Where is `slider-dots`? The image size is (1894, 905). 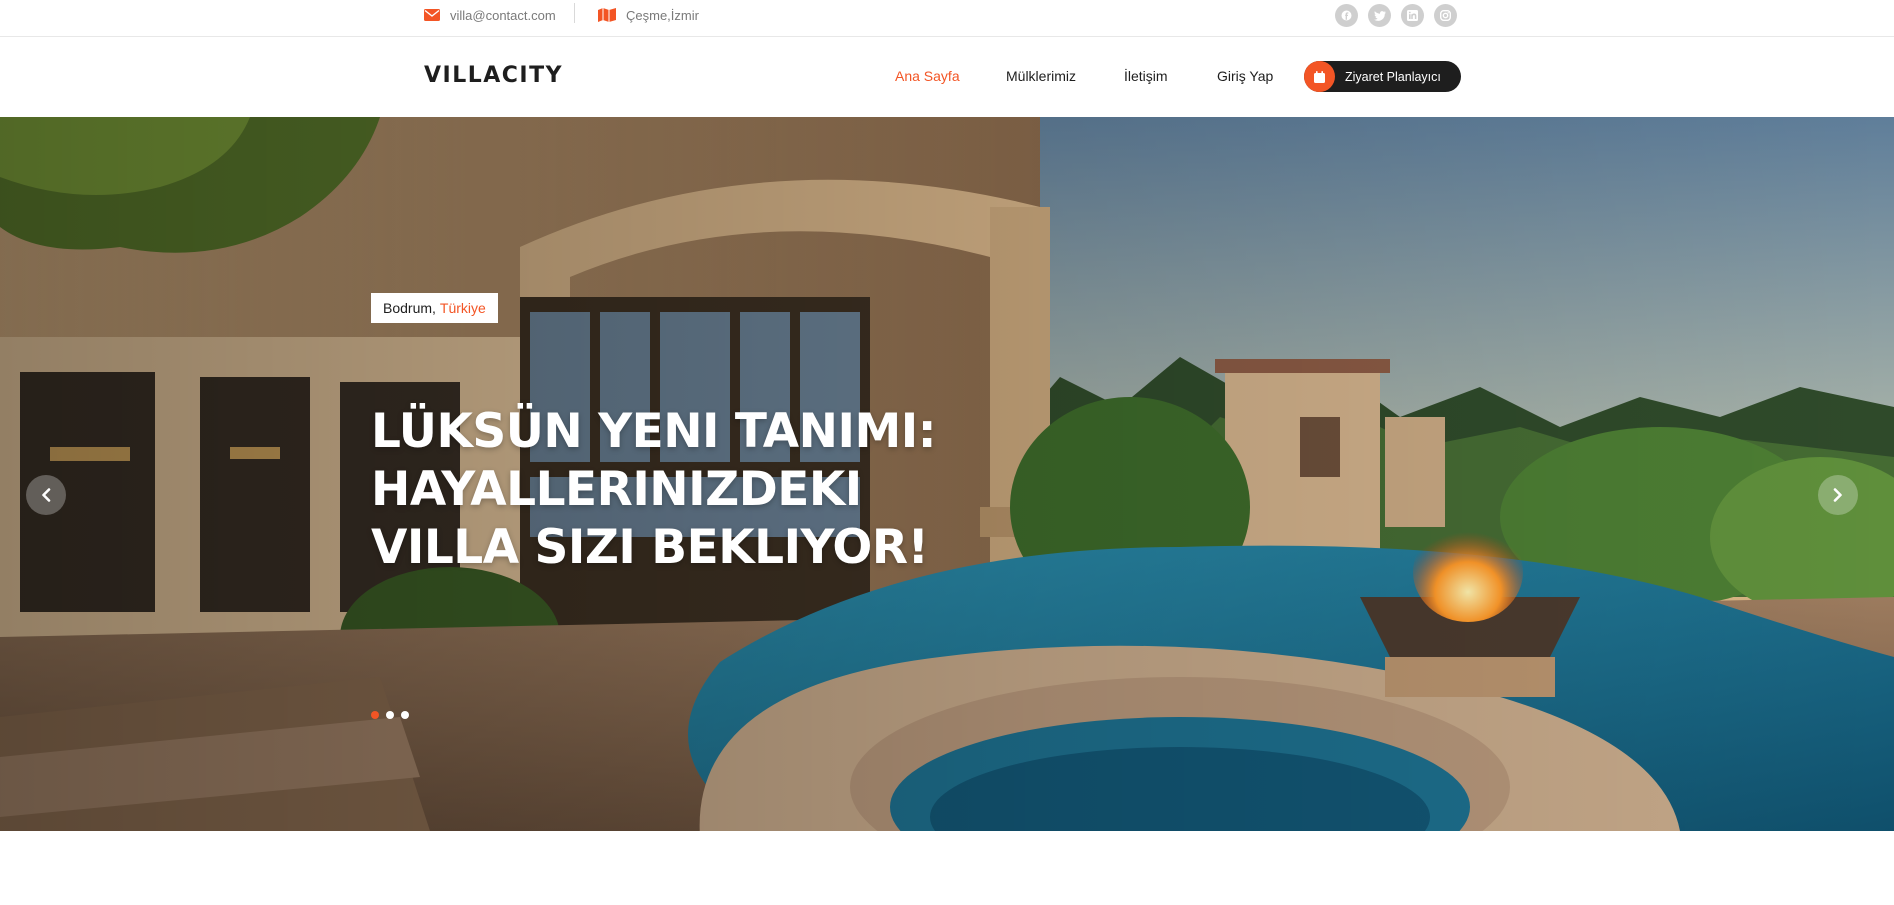 slider-dots is located at coordinates (390, 715).